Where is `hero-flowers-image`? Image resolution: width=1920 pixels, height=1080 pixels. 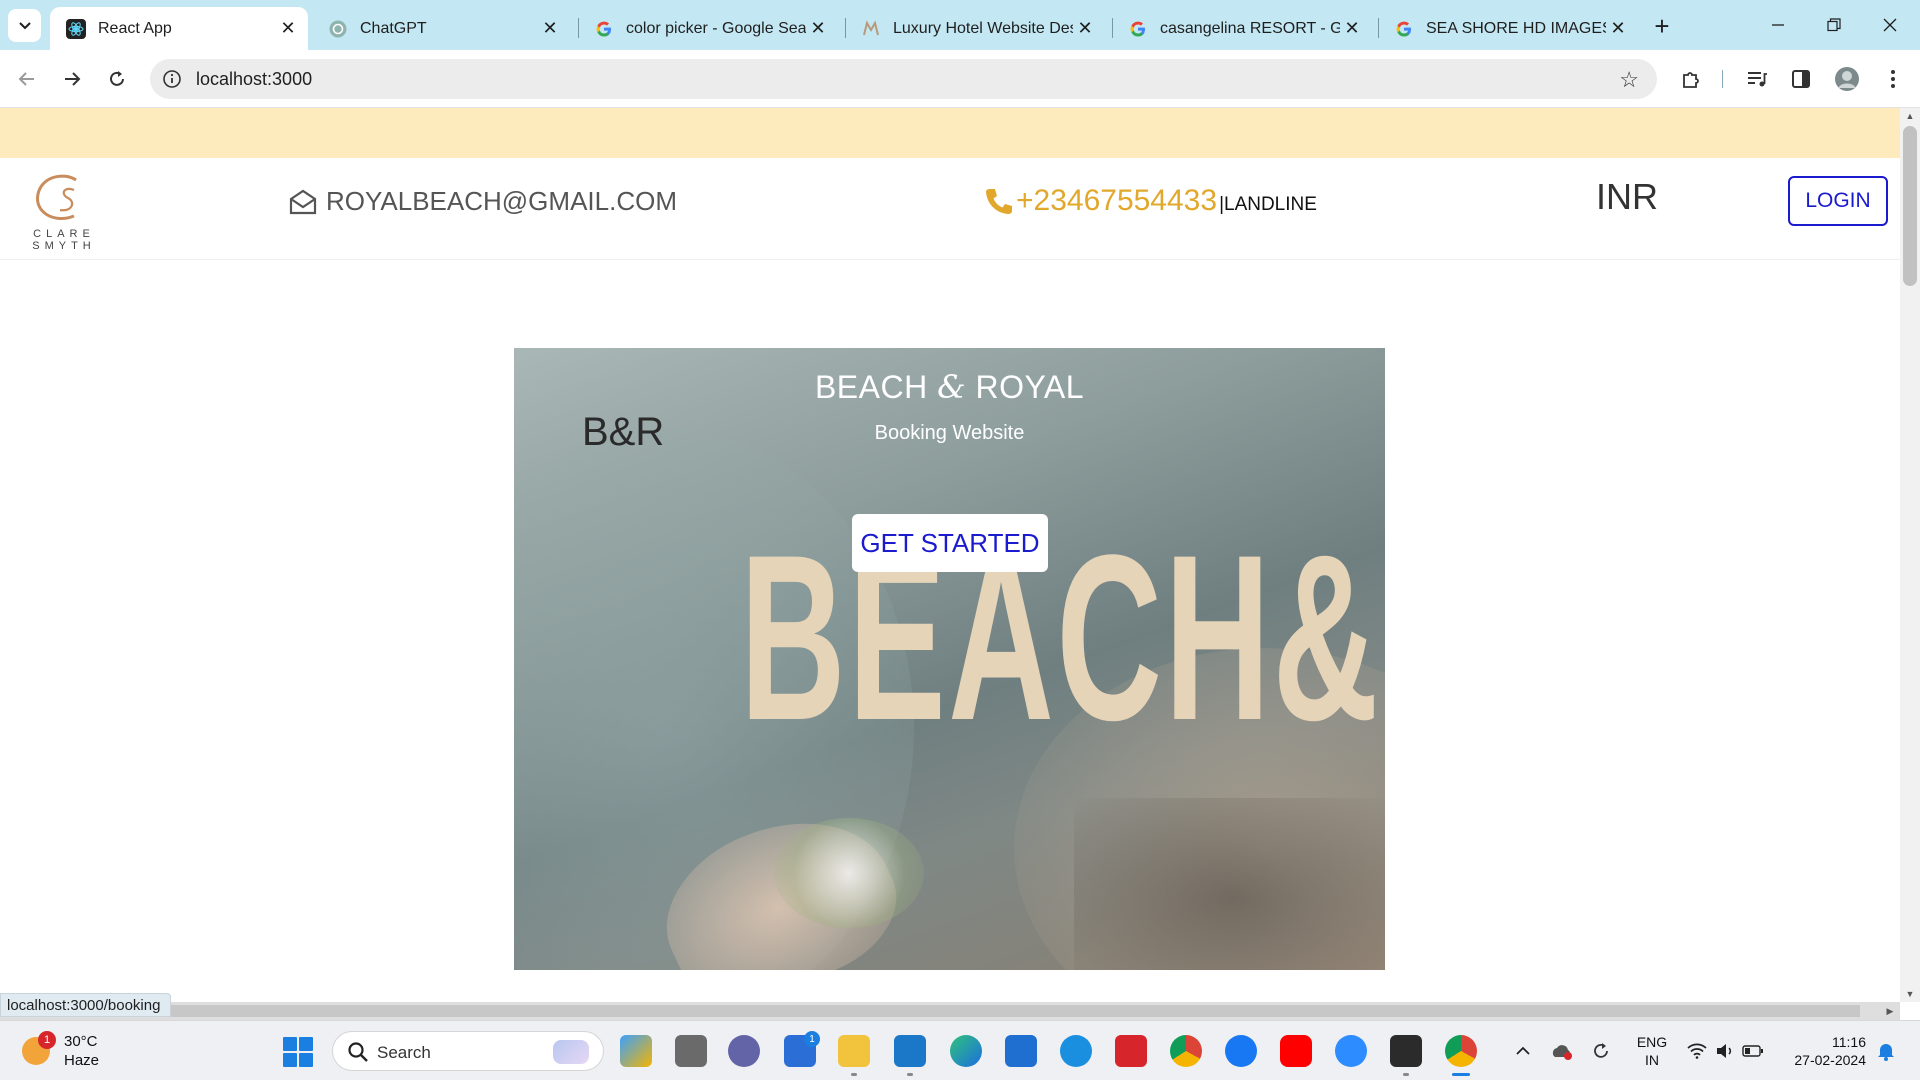 hero-flowers-image is located at coordinates (849, 873).